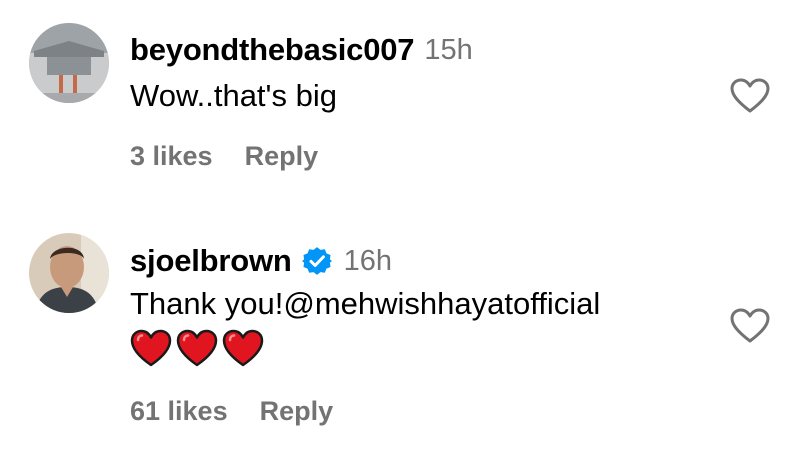 This screenshot has height=449, width=795. What do you see at coordinates (171, 156) in the screenshot?
I see `likes-count: 3 likes` at bounding box center [171, 156].